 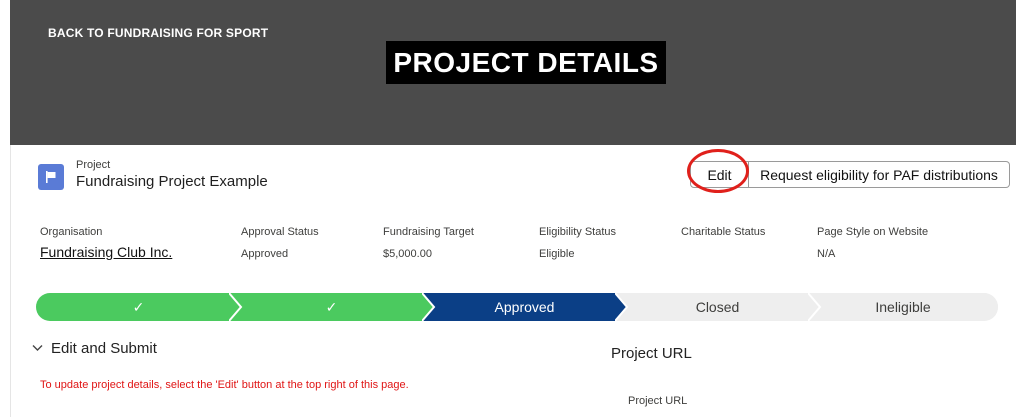 I want to click on field-label: Page Style on Website, so click(x=873, y=232).